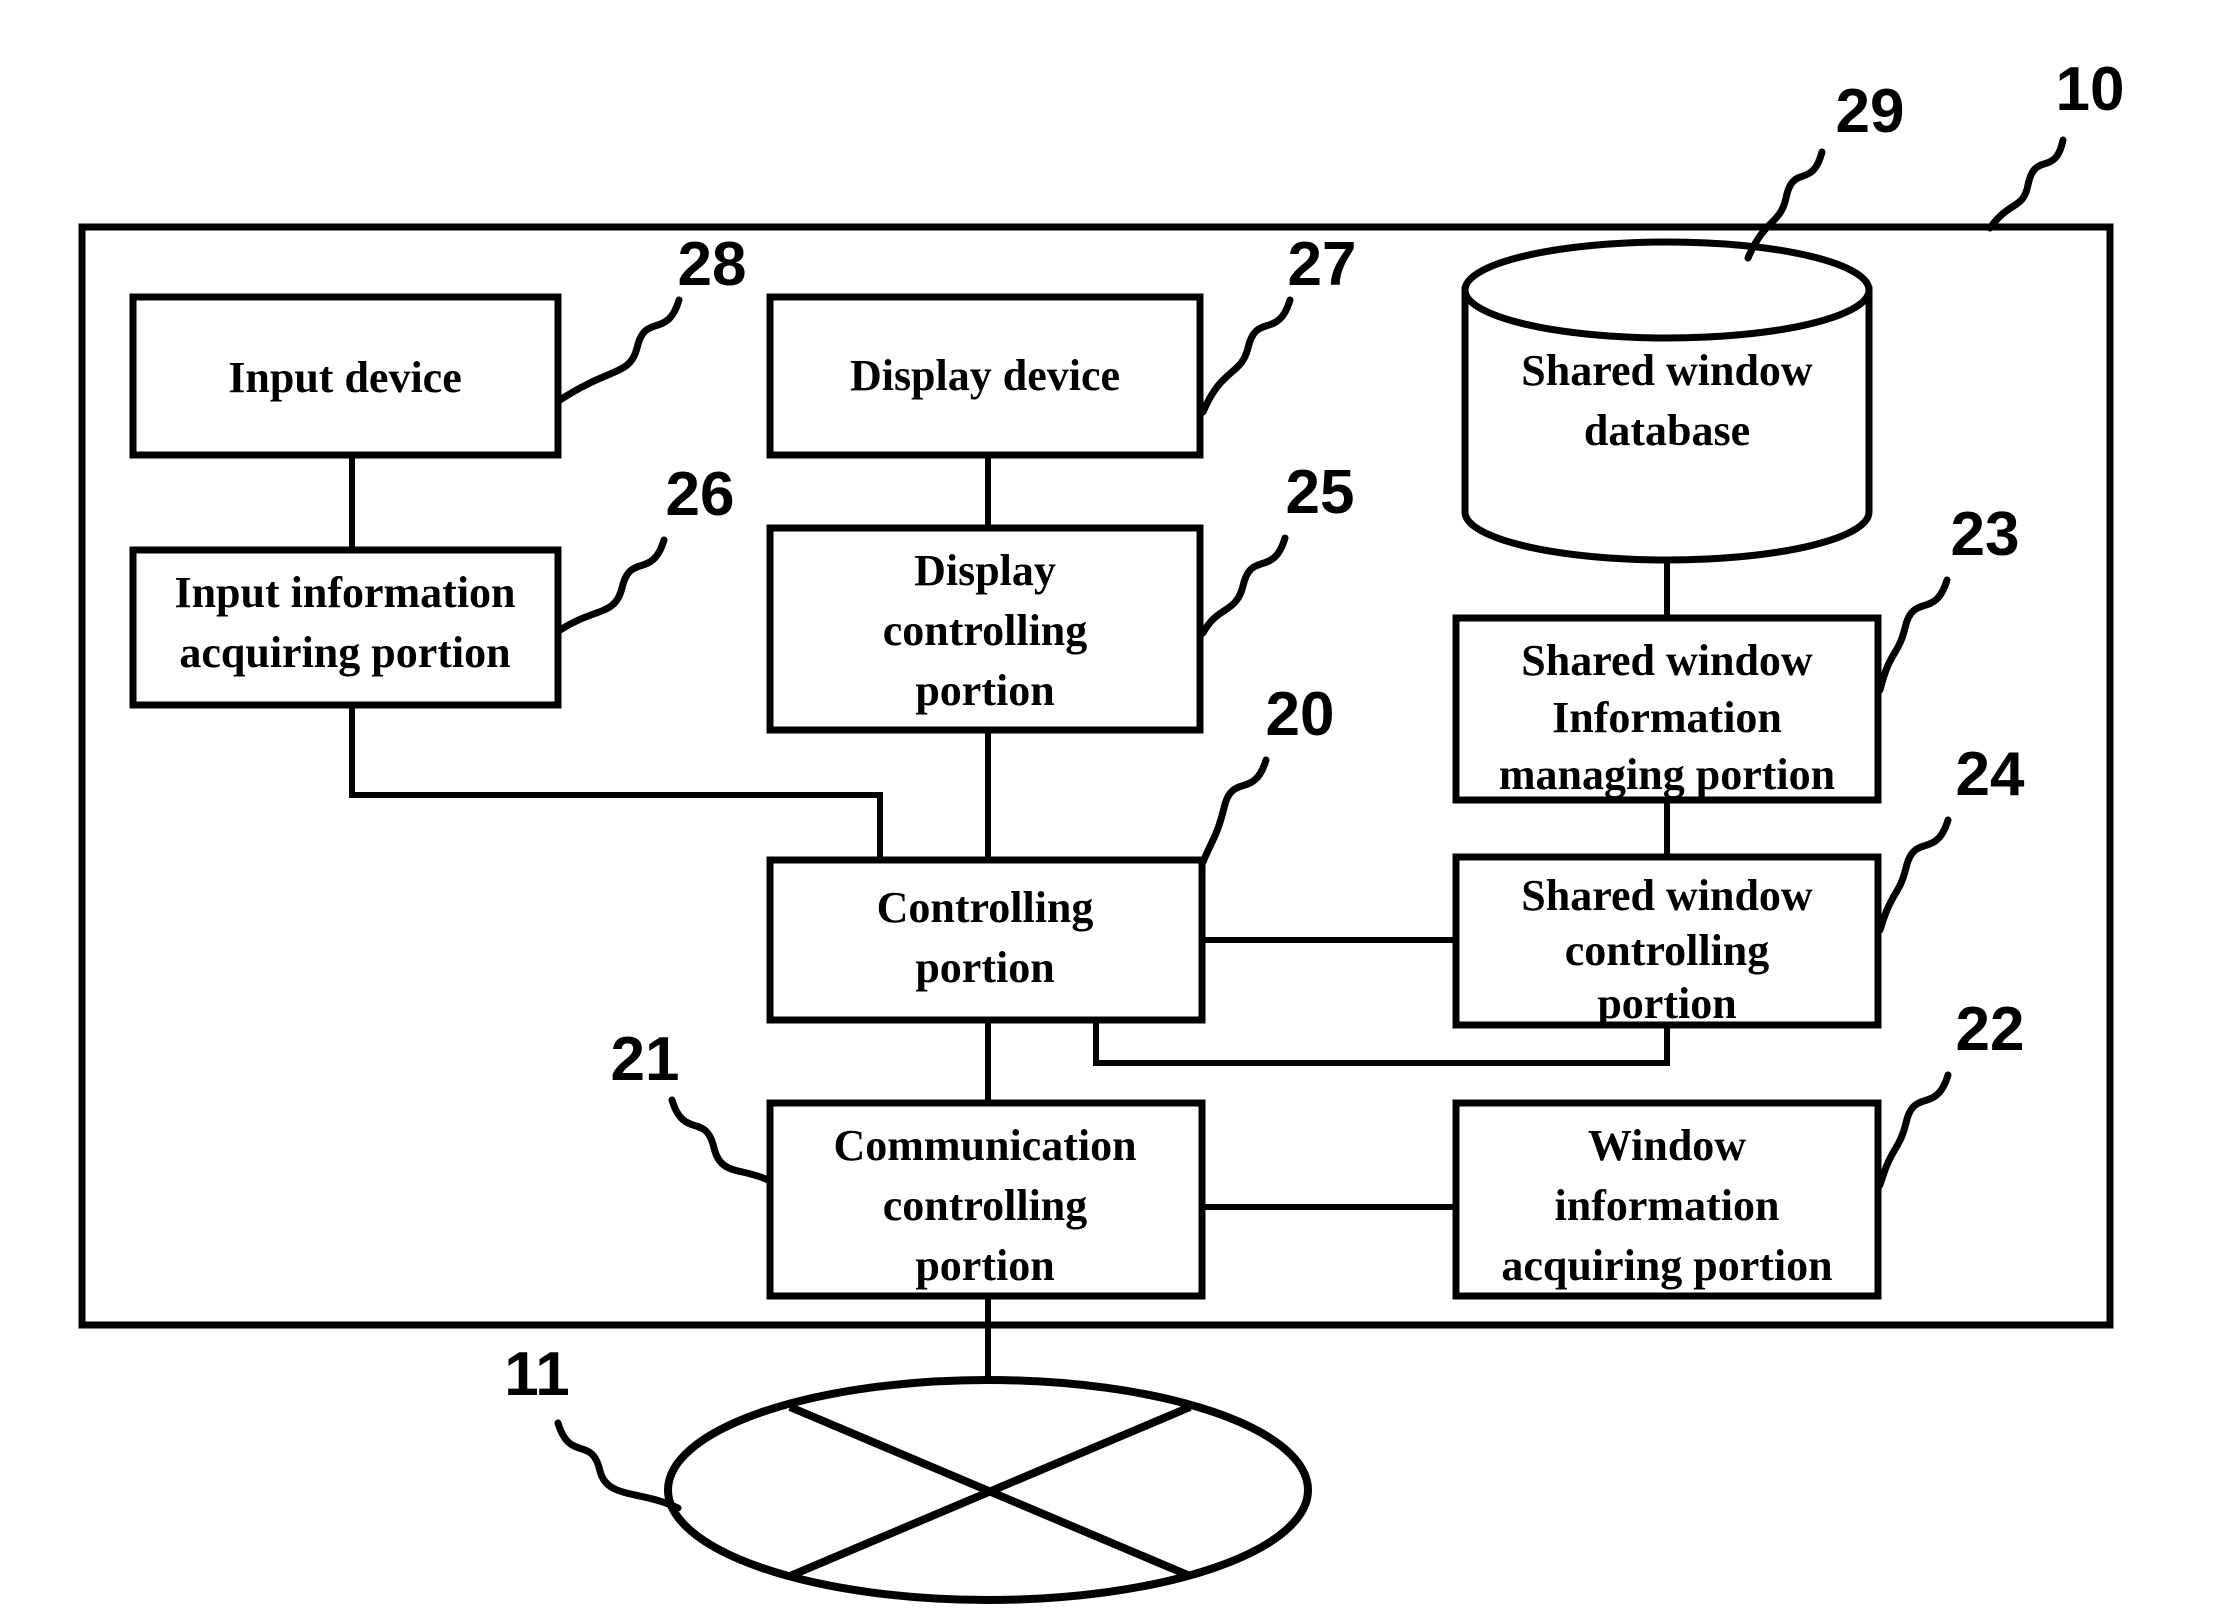 The height and width of the screenshot is (1611, 2221). Describe the element at coordinates (344, 652) in the screenshot. I see `block-input-info-label-line2: acquiring portion` at that location.